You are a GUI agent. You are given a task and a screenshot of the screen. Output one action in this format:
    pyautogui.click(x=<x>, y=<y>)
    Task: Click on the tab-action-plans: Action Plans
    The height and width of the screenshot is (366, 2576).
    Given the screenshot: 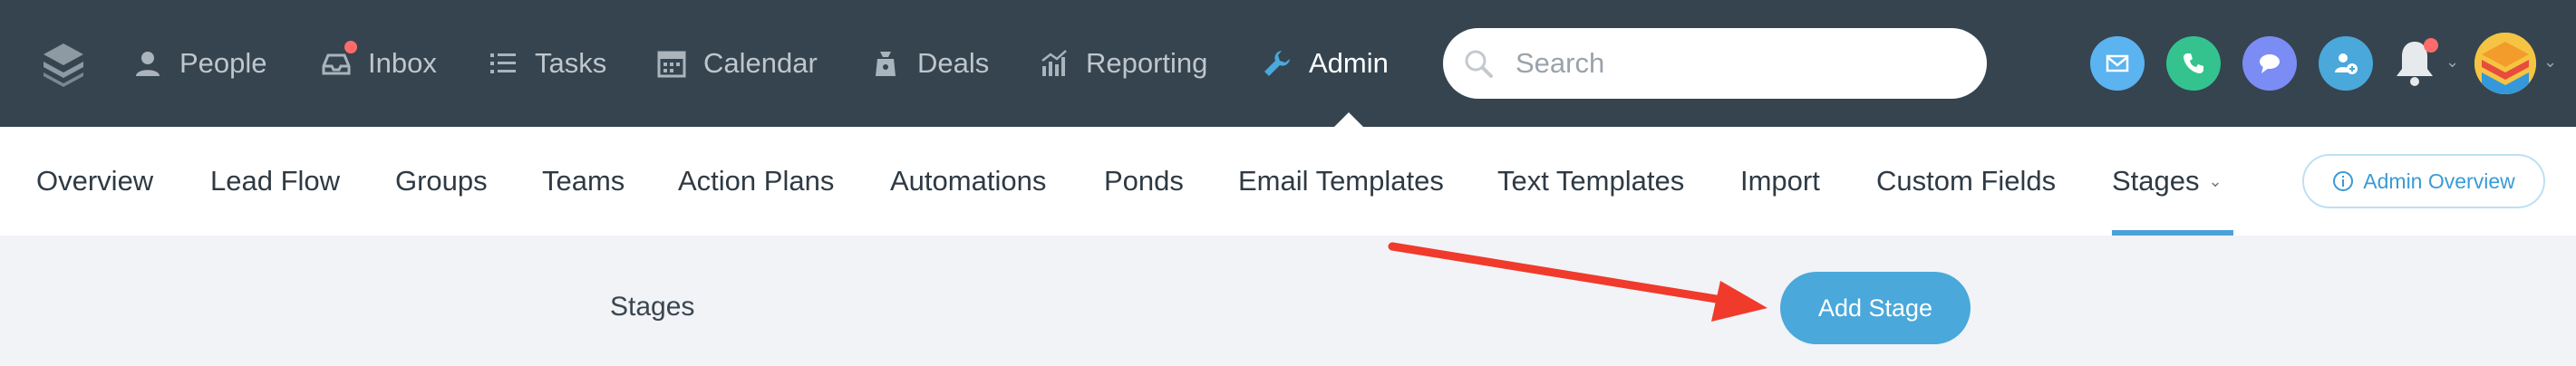 What is the action you would take?
    pyautogui.click(x=756, y=181)
    